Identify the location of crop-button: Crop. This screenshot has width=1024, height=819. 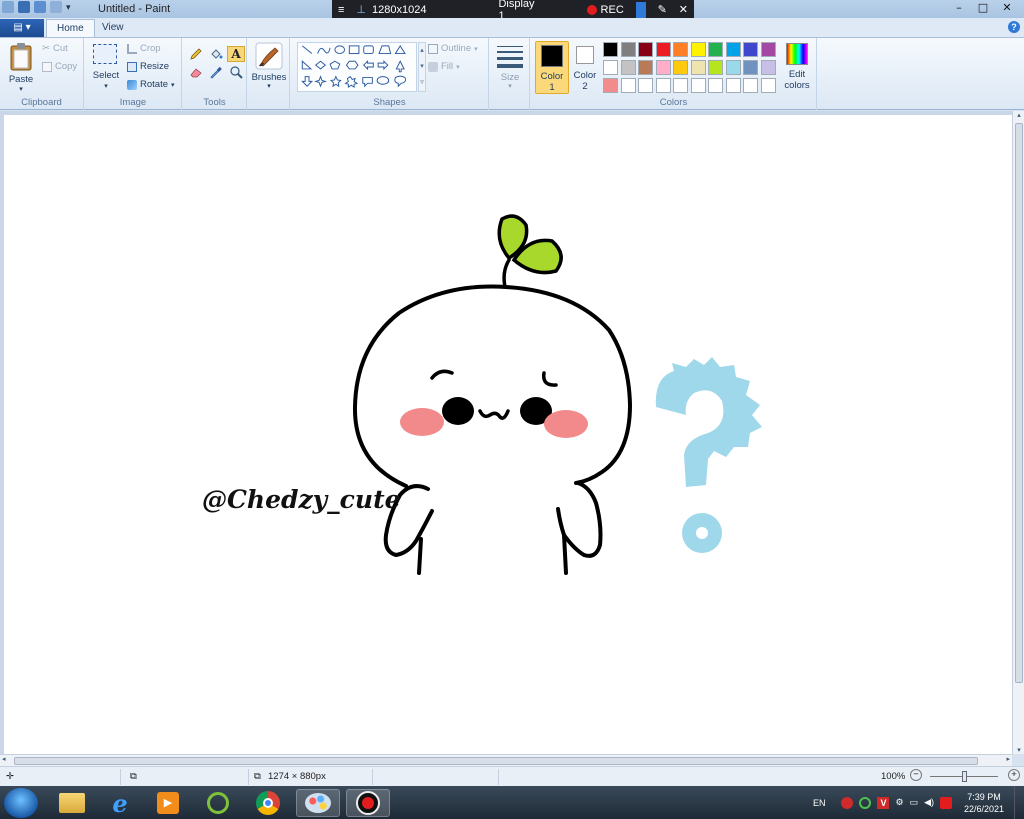
(144, 48).